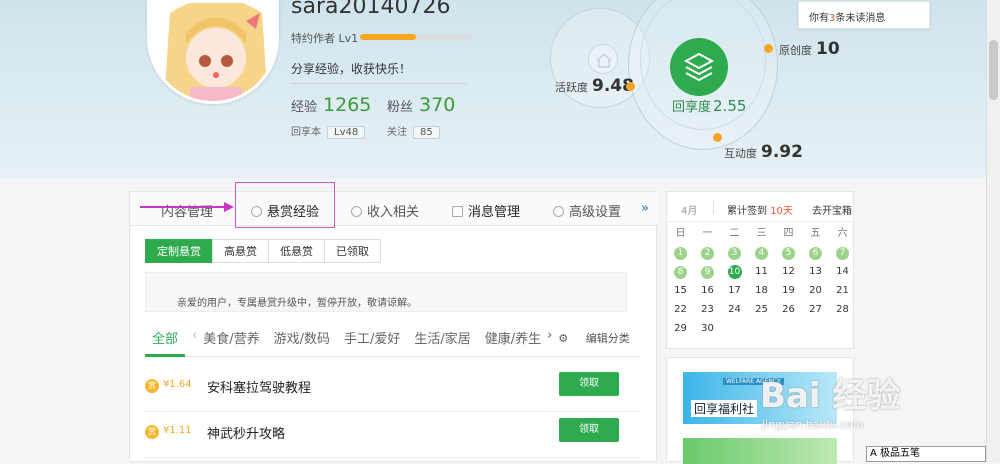  I want to click on calendar-day: 9, so click(707, 272).